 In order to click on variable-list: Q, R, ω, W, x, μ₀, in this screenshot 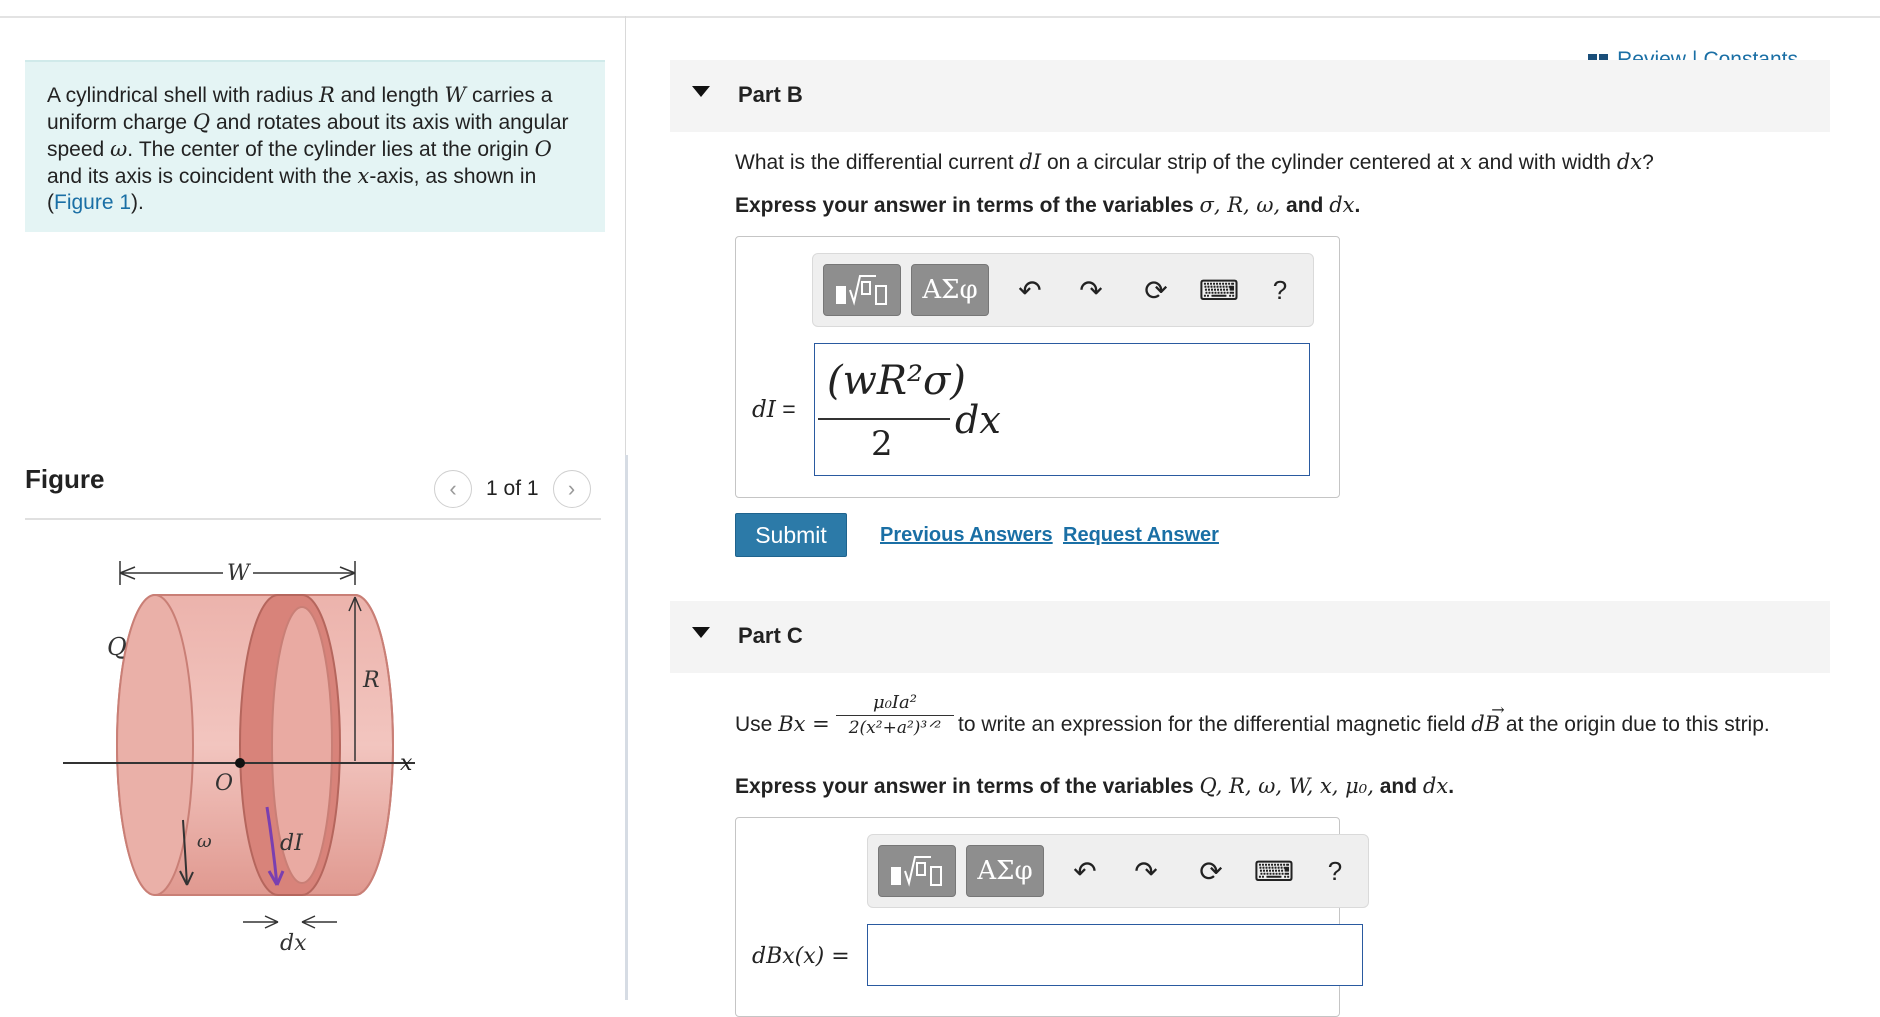, I will do `click(1286, 786)`.